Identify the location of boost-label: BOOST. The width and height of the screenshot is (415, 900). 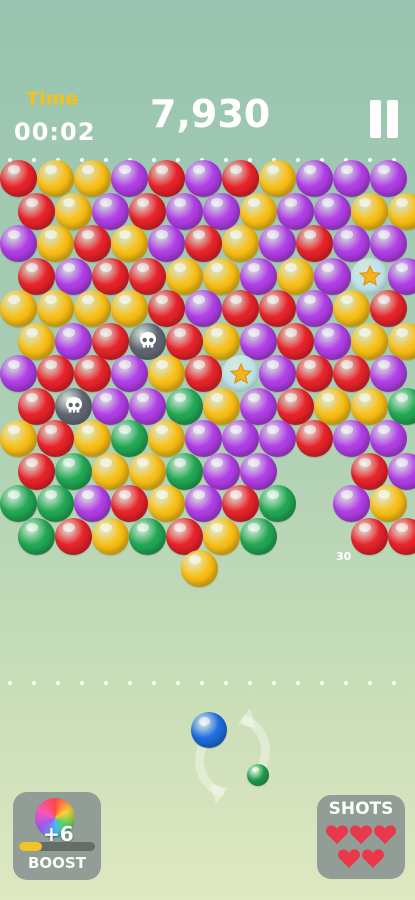
(57, 863).